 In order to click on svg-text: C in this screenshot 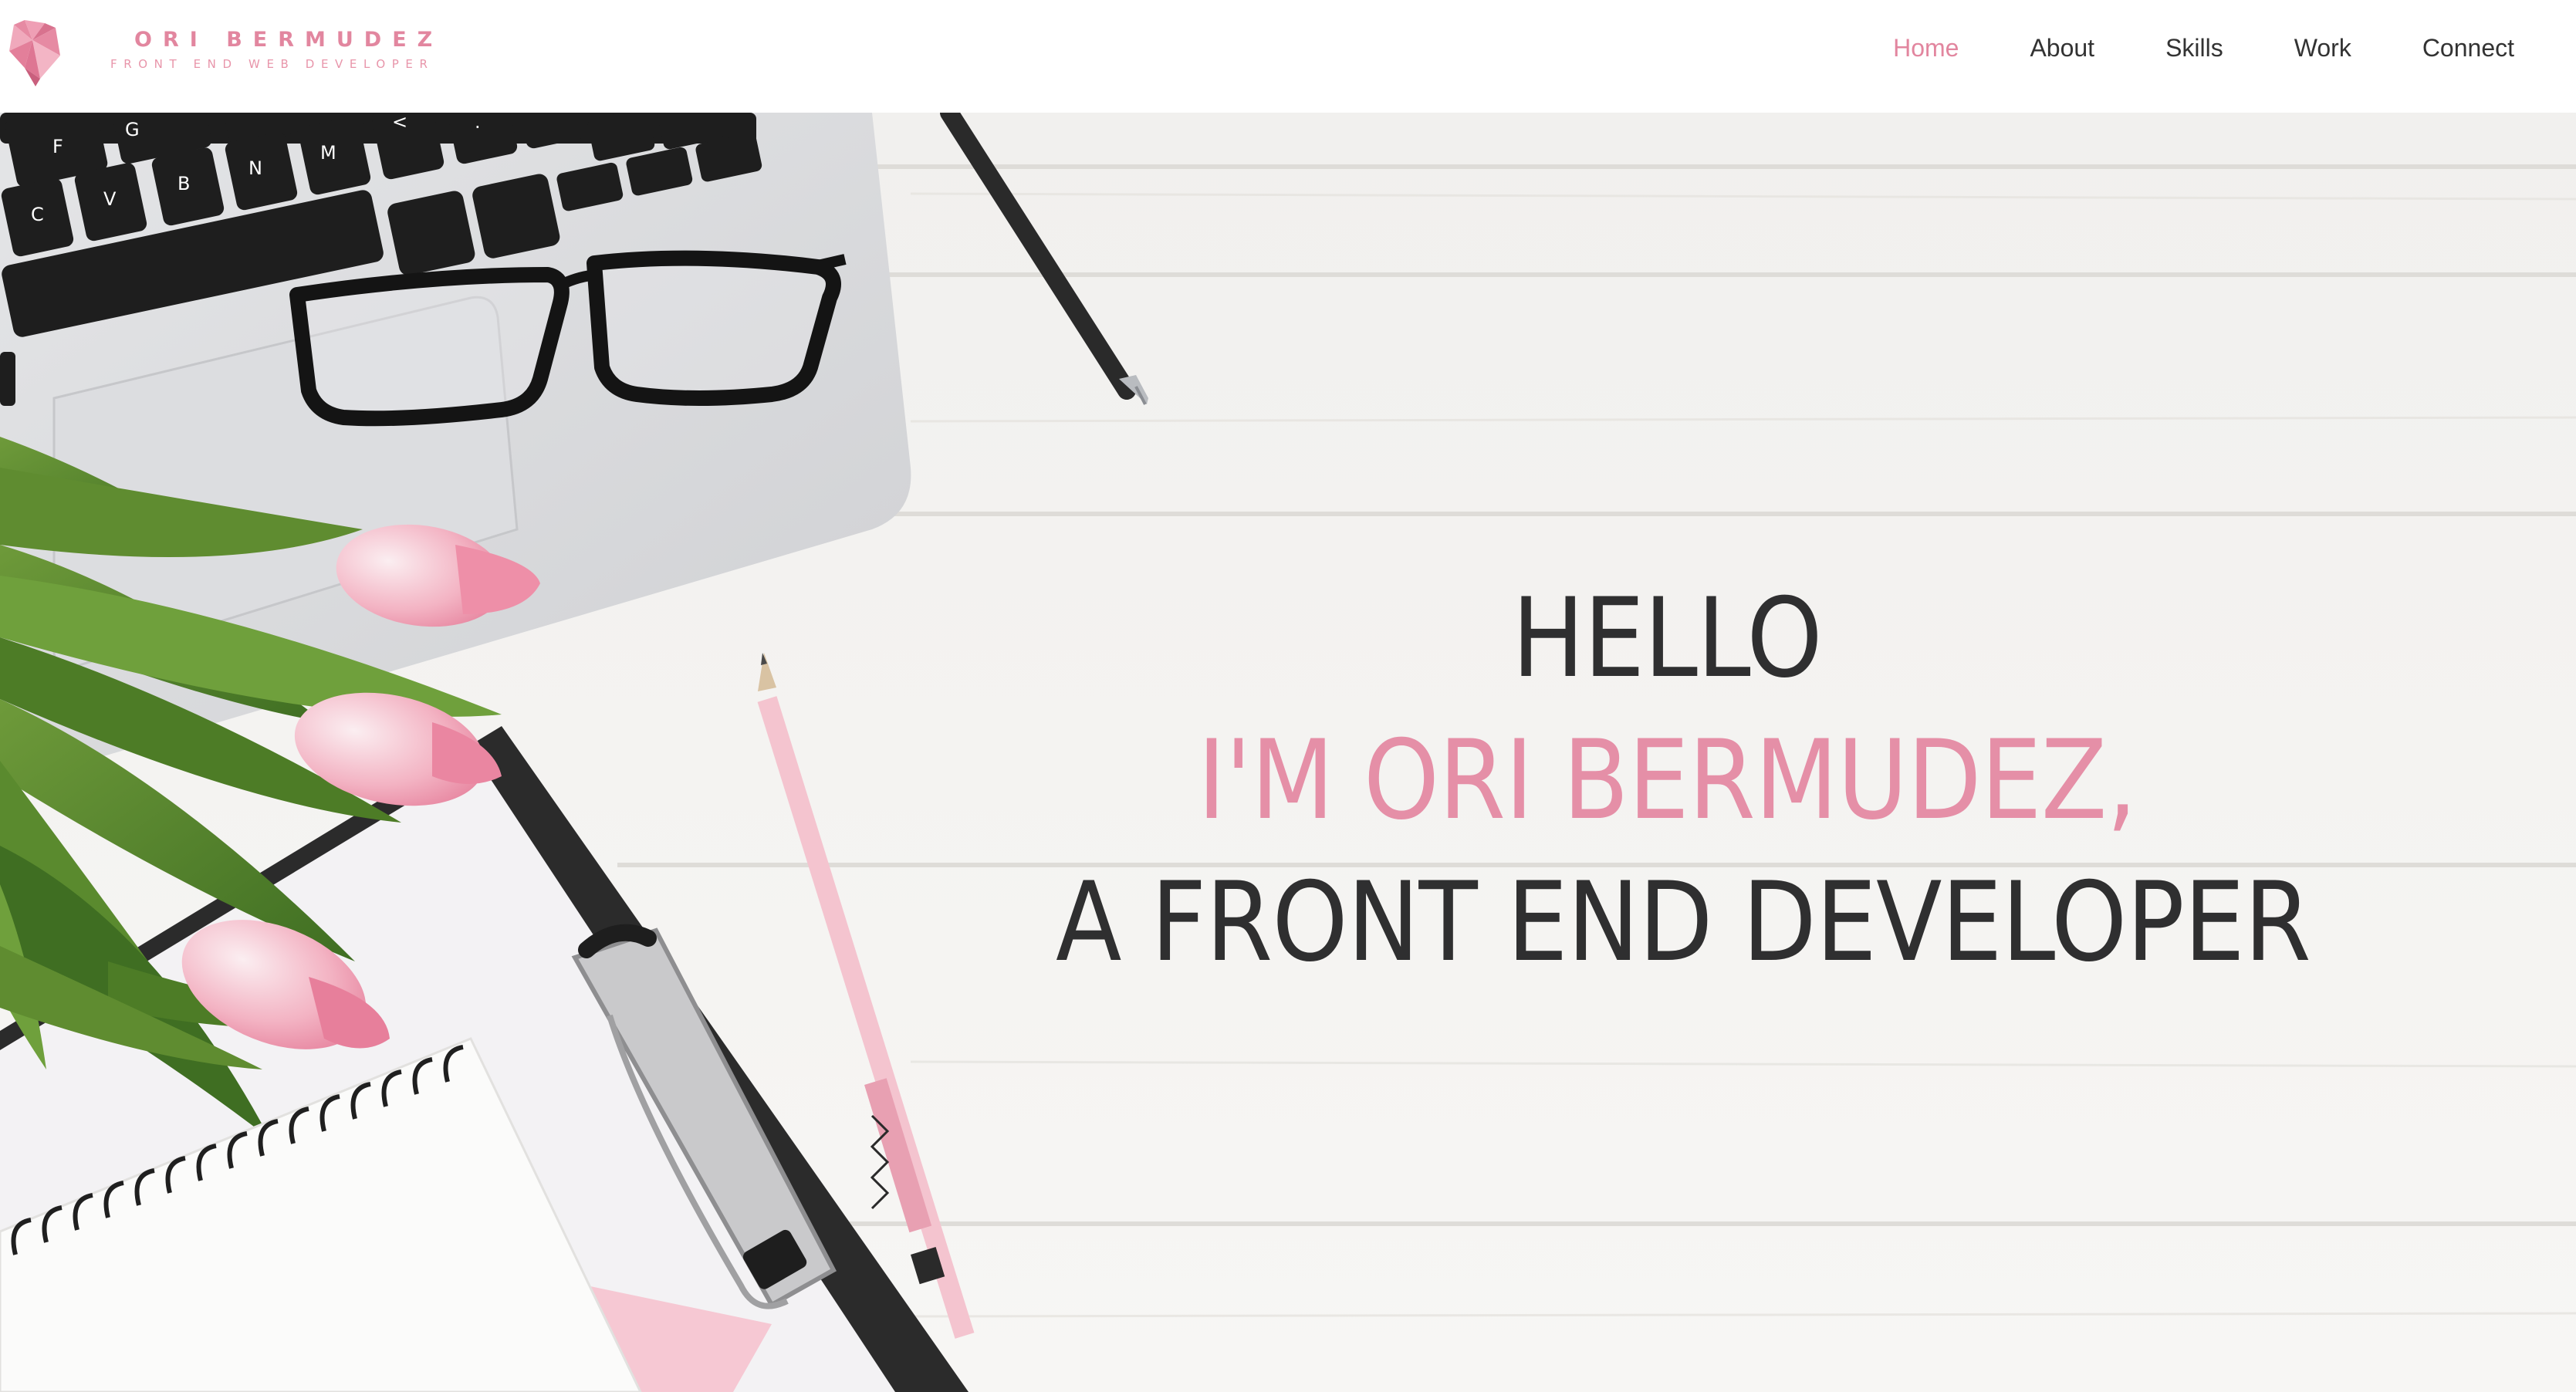, I will do `click(37, 214)`.